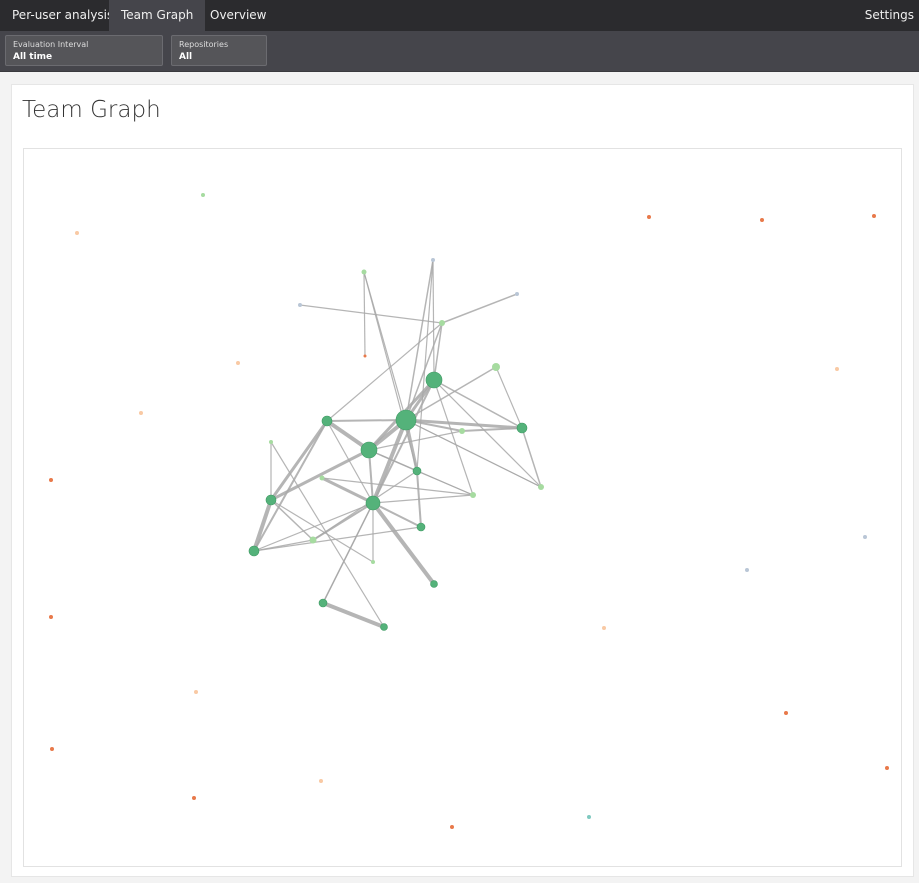 The width and height of the screenshot is (919, 883). What do you see at coordinates (62, 15) in the screenshot?
I see `tab-per-user-analysis: Per-user analysis` at bounding box center [62, 15].